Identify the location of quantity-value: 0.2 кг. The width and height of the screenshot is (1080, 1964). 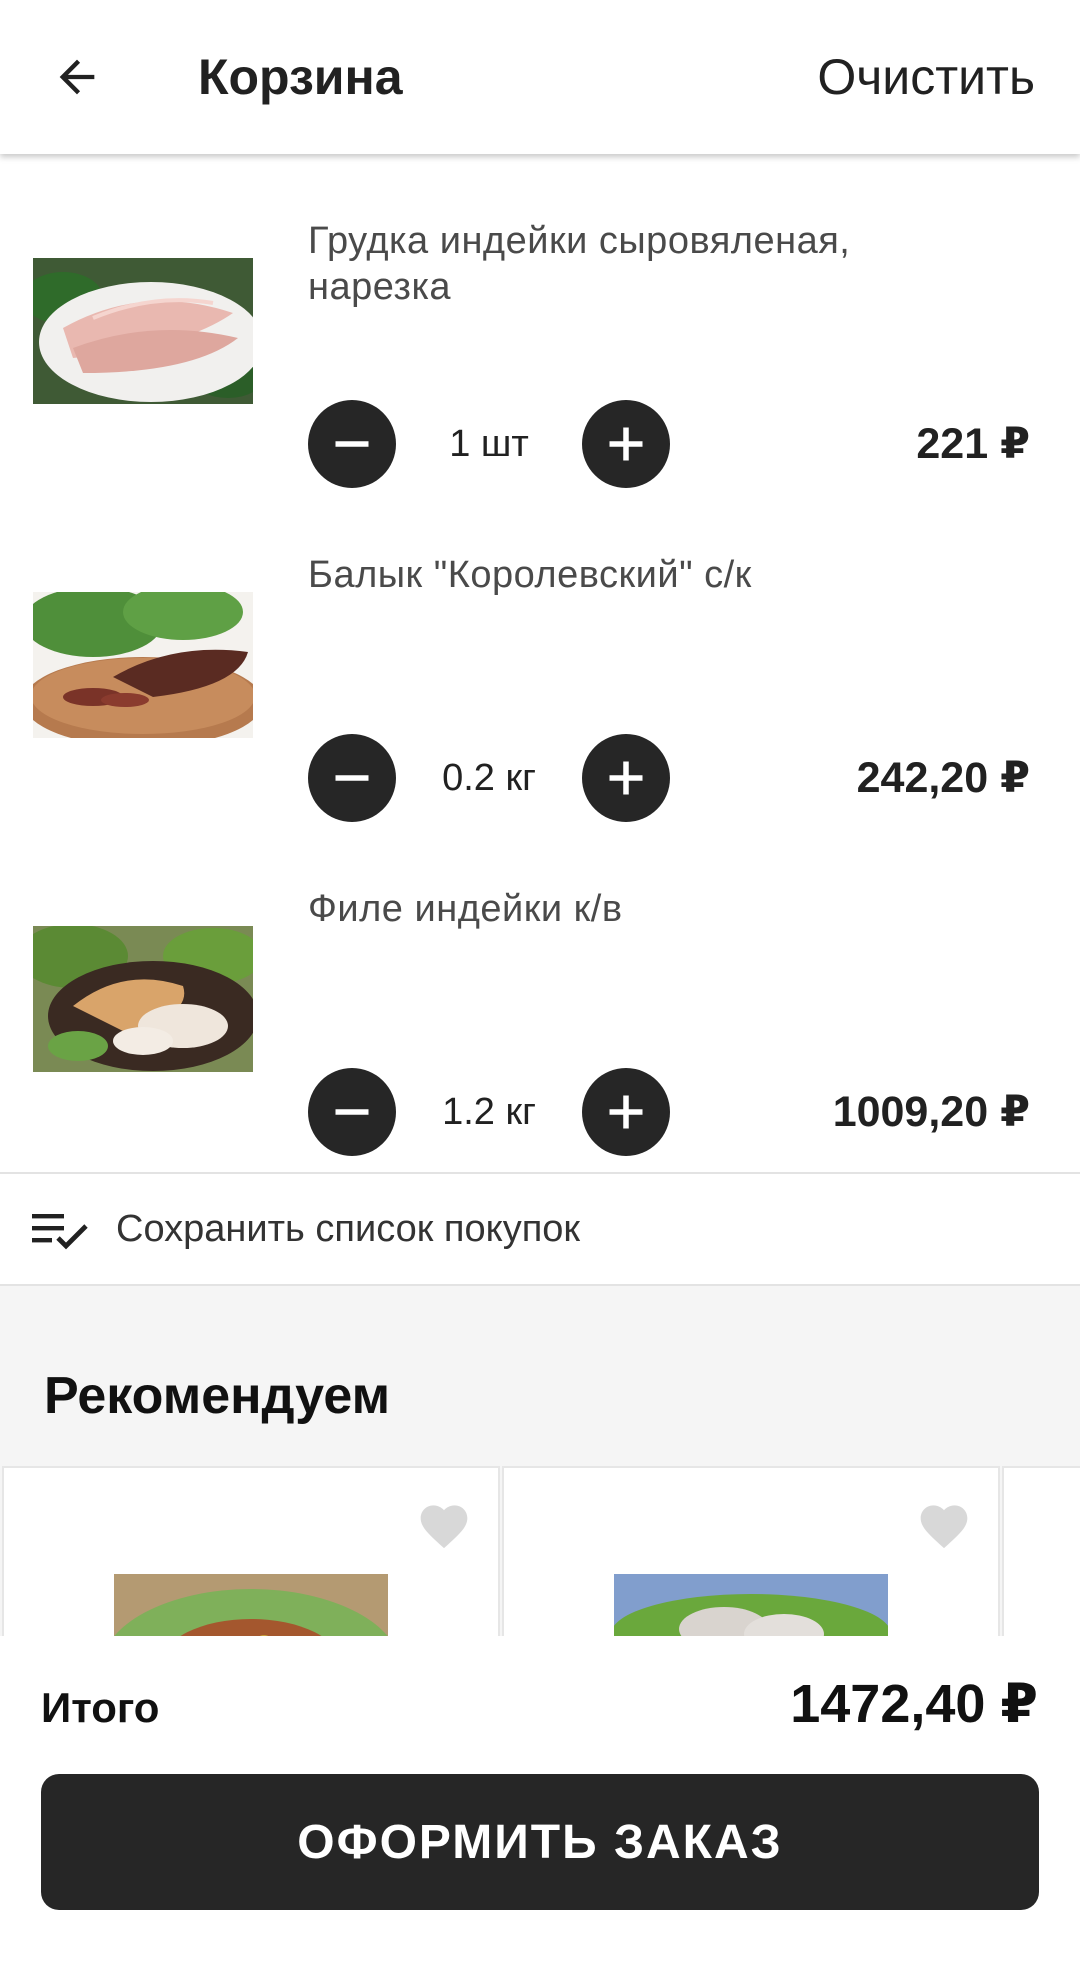
(489, 778).